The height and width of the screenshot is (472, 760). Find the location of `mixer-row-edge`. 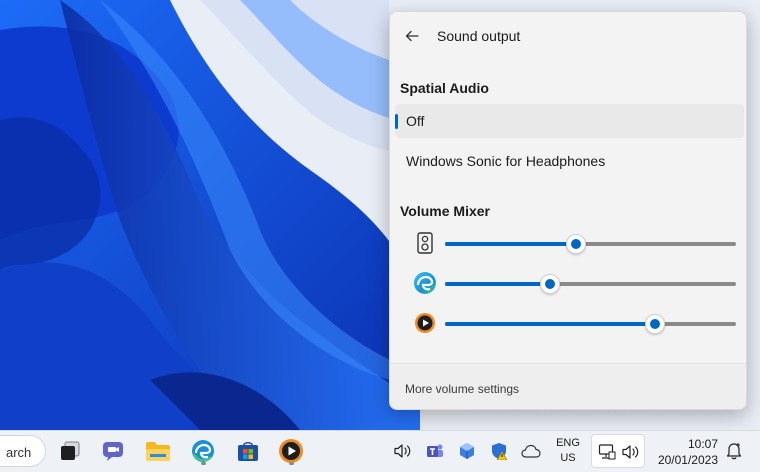

mixer-row-edge is located at coordinates (577, 283).